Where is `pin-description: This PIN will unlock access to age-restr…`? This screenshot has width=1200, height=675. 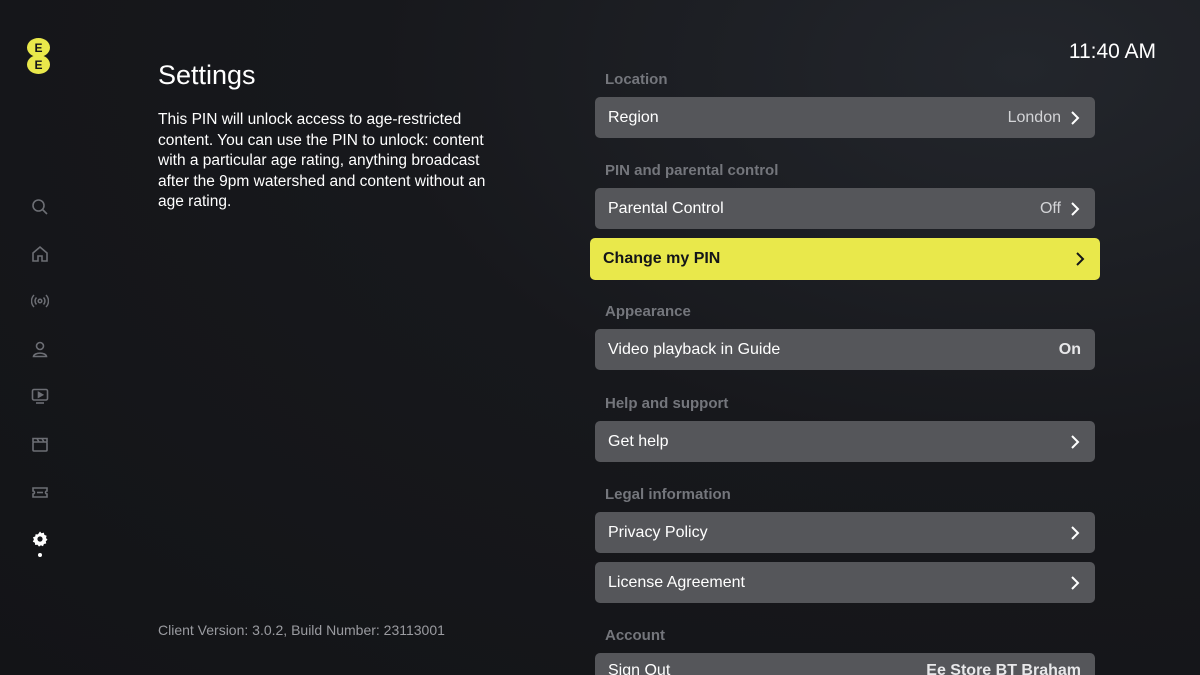
pin-description: This PIN will unlock access to age-restr… is located at coordinates (322, 160).